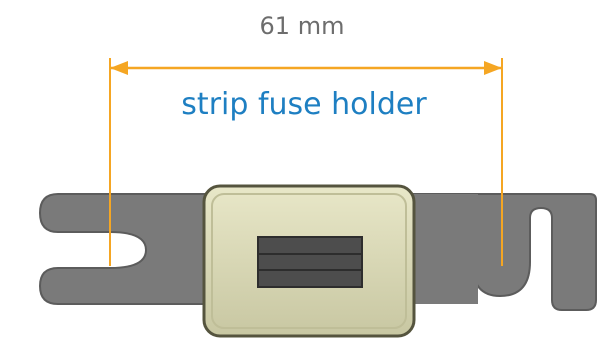 Image resolution: width=603 pixels, height=349 pixels. Describe the element at coordinates (119, 68) in the screenshot. I see `arrow-left-icon` at that location.